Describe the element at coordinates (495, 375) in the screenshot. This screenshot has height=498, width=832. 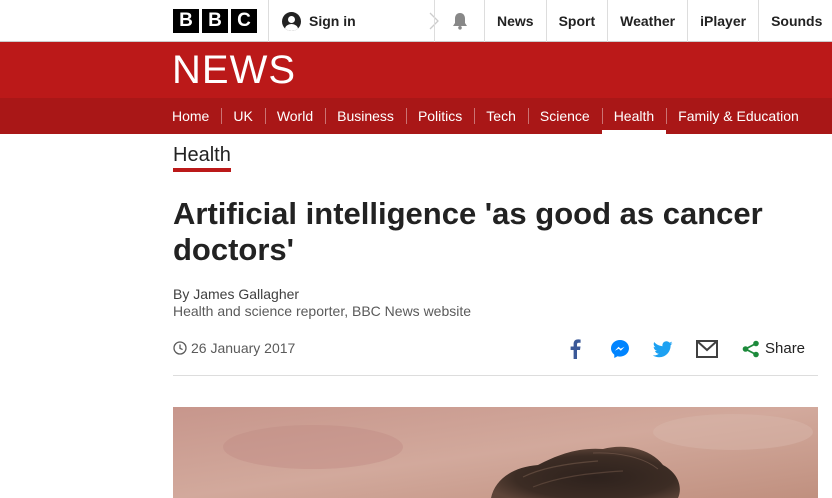
I see `article-divider` at that location.